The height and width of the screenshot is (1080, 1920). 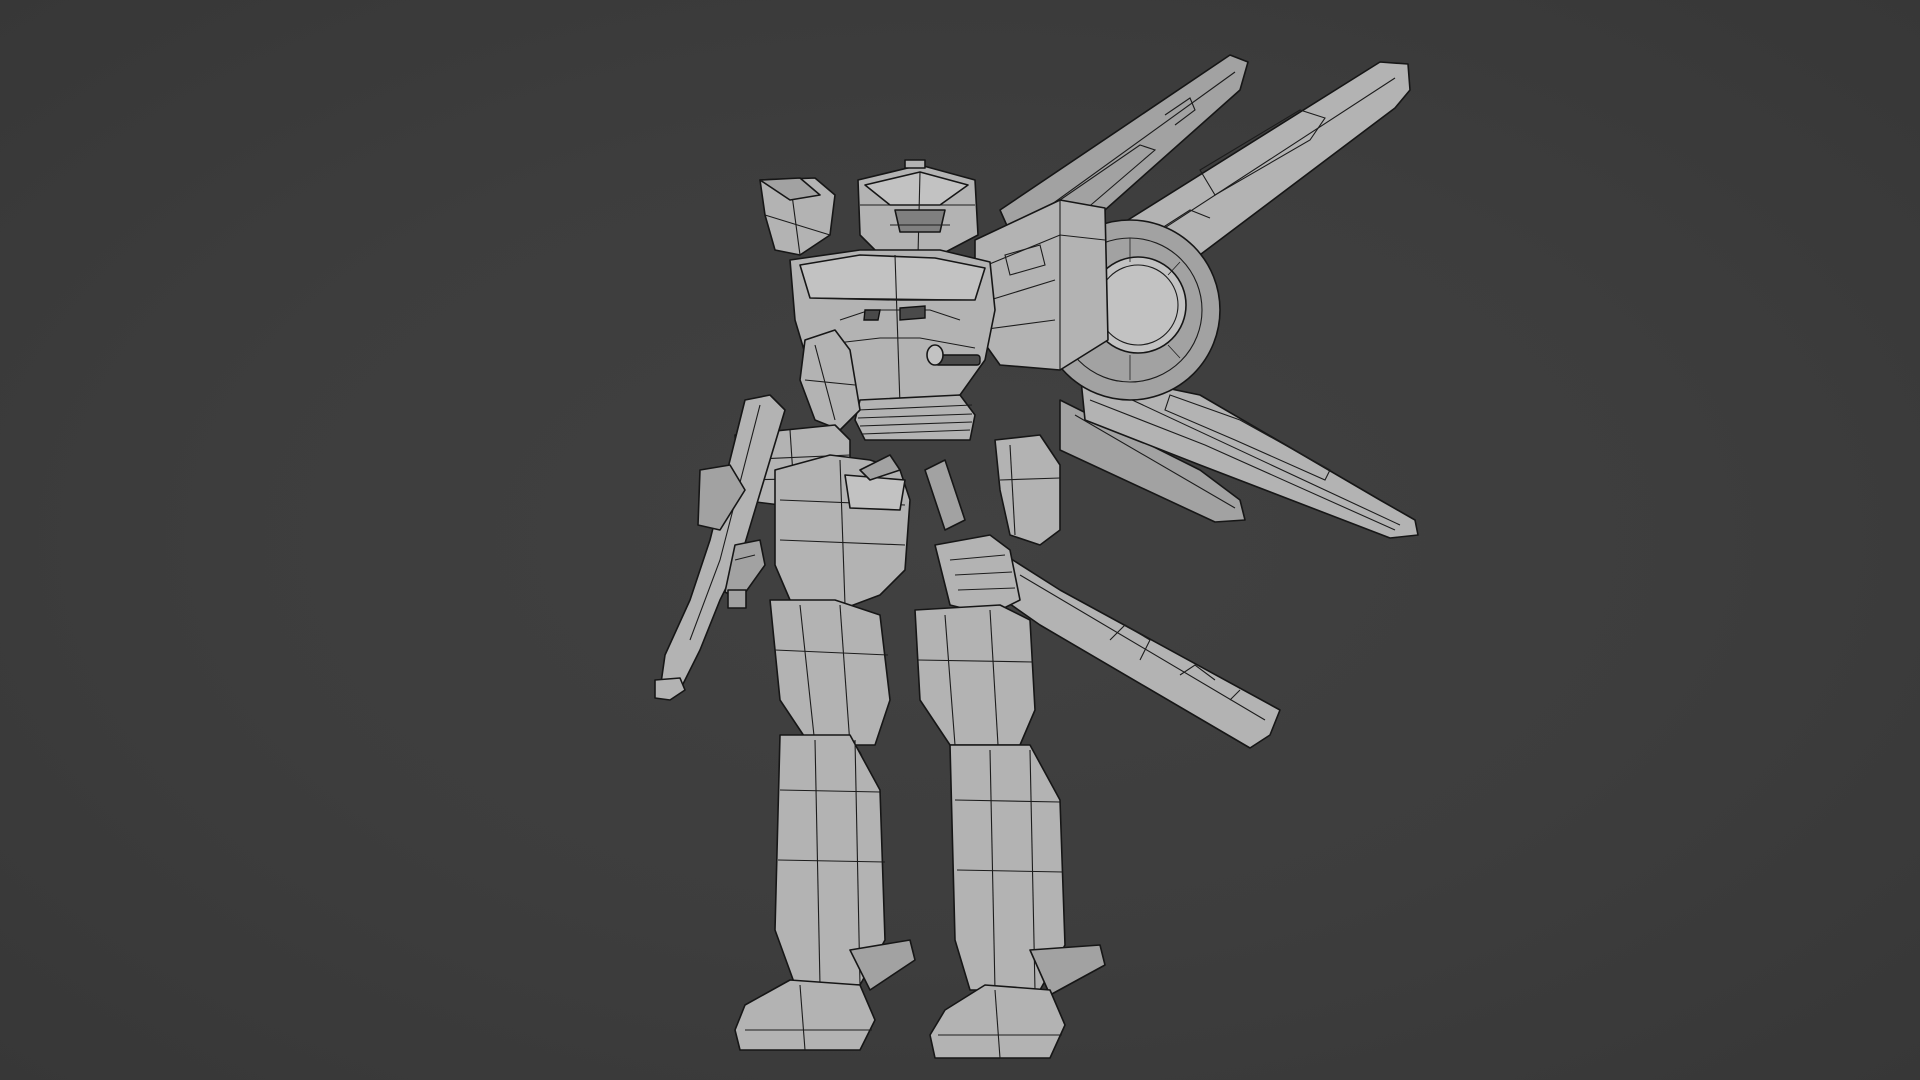 I want to click on head, so click(x=918, y=207).